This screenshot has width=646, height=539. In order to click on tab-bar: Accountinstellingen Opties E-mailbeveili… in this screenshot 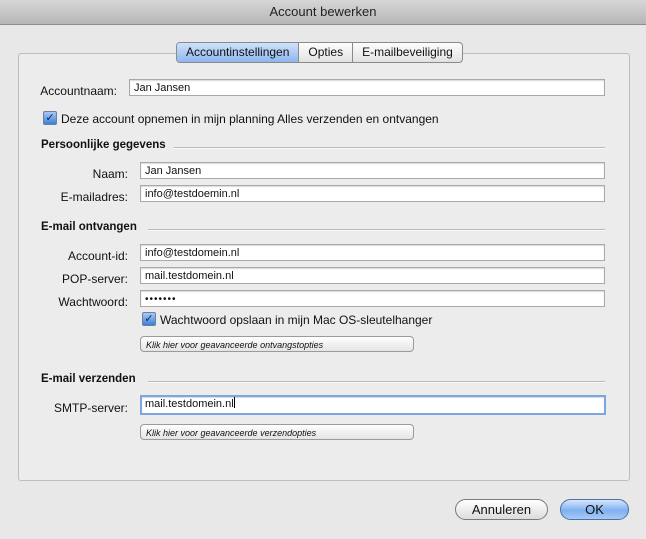, I will do `click(319, 52)`.